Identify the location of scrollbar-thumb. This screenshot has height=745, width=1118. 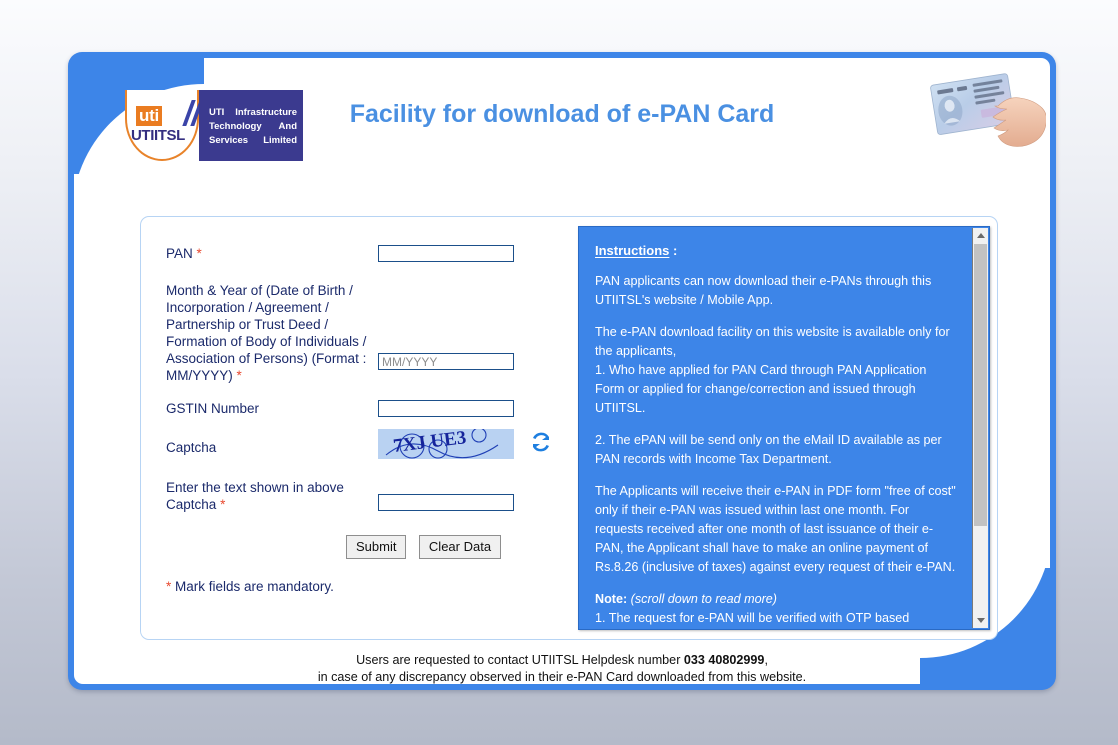
(980, 385).